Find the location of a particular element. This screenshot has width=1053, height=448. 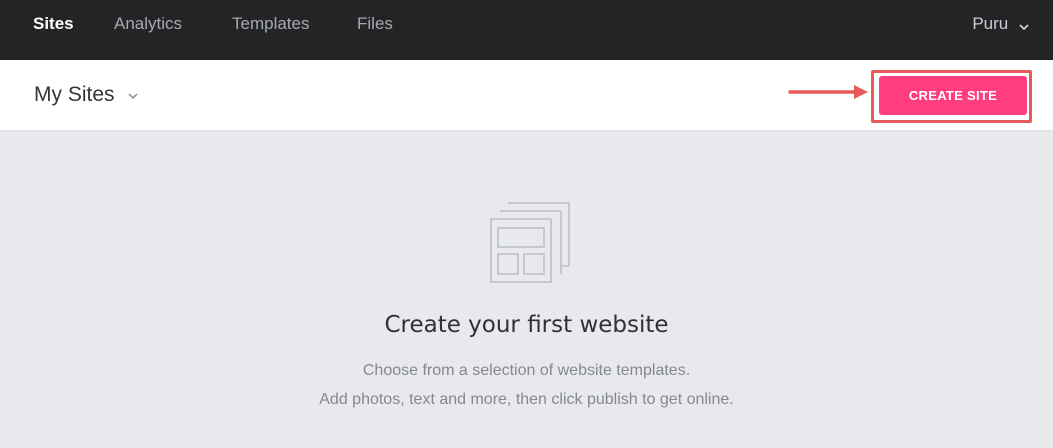

nav-item-templates: Templates is located at coordinates (270, 24).